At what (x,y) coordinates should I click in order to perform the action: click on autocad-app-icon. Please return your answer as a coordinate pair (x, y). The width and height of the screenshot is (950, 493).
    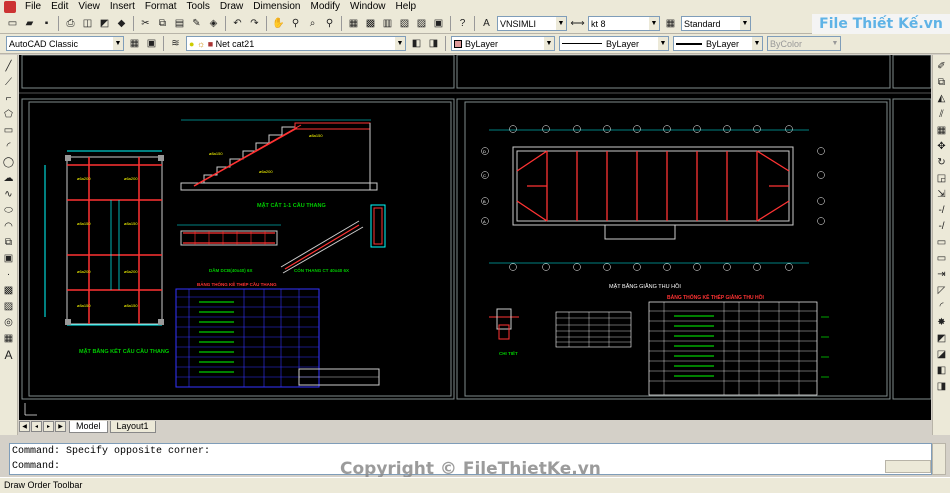
    Looking at the image, I should click on (10, 7).